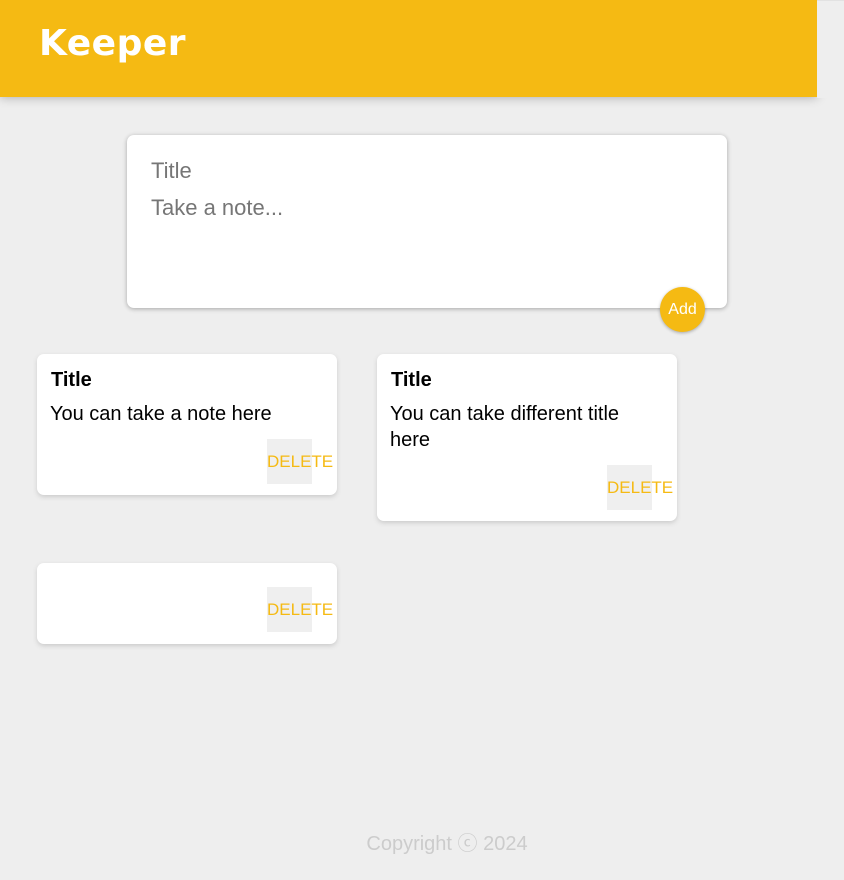  What do you see at coordinates (113, 43) in the screenshot?
I see `app-title: Keeper` at bounding box center [113, 43].